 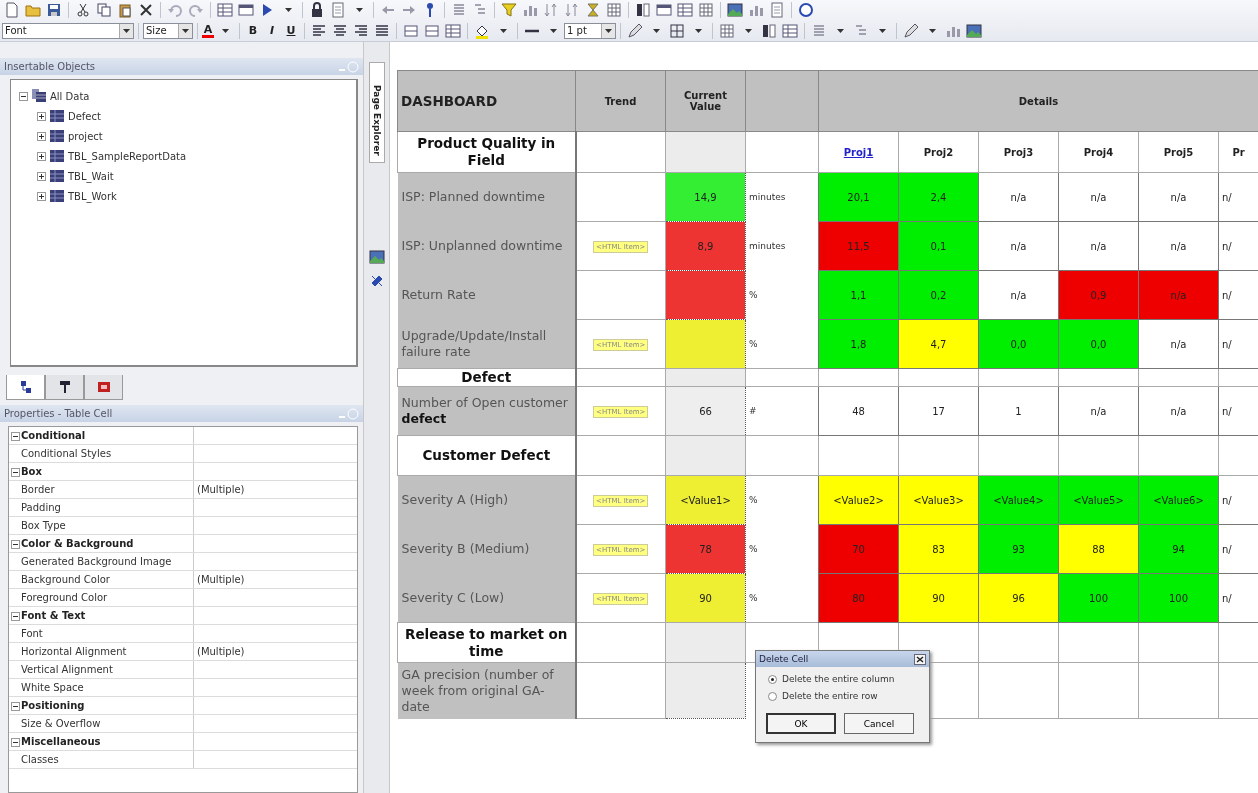 I want to click on column-header: Current Value, so click(x=705, y=101).